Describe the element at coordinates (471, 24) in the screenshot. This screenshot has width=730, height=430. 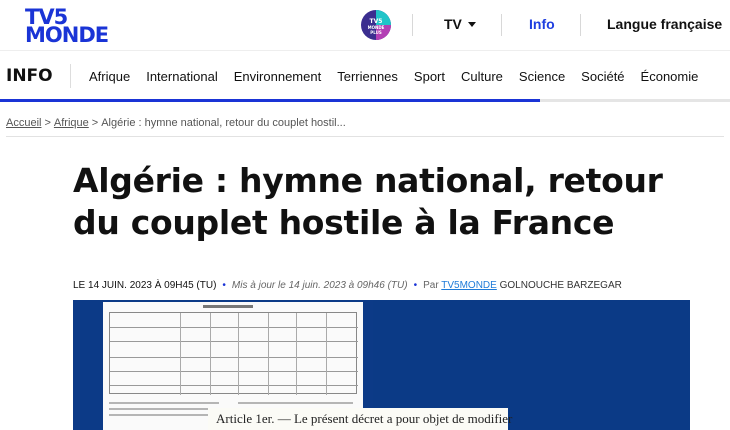
I see `chevron-down-icon` at that location.